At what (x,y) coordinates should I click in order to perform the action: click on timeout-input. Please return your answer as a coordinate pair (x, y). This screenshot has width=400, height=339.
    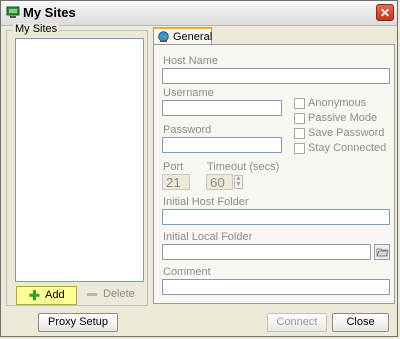
    Looking at the image, I should click on (219, 182).